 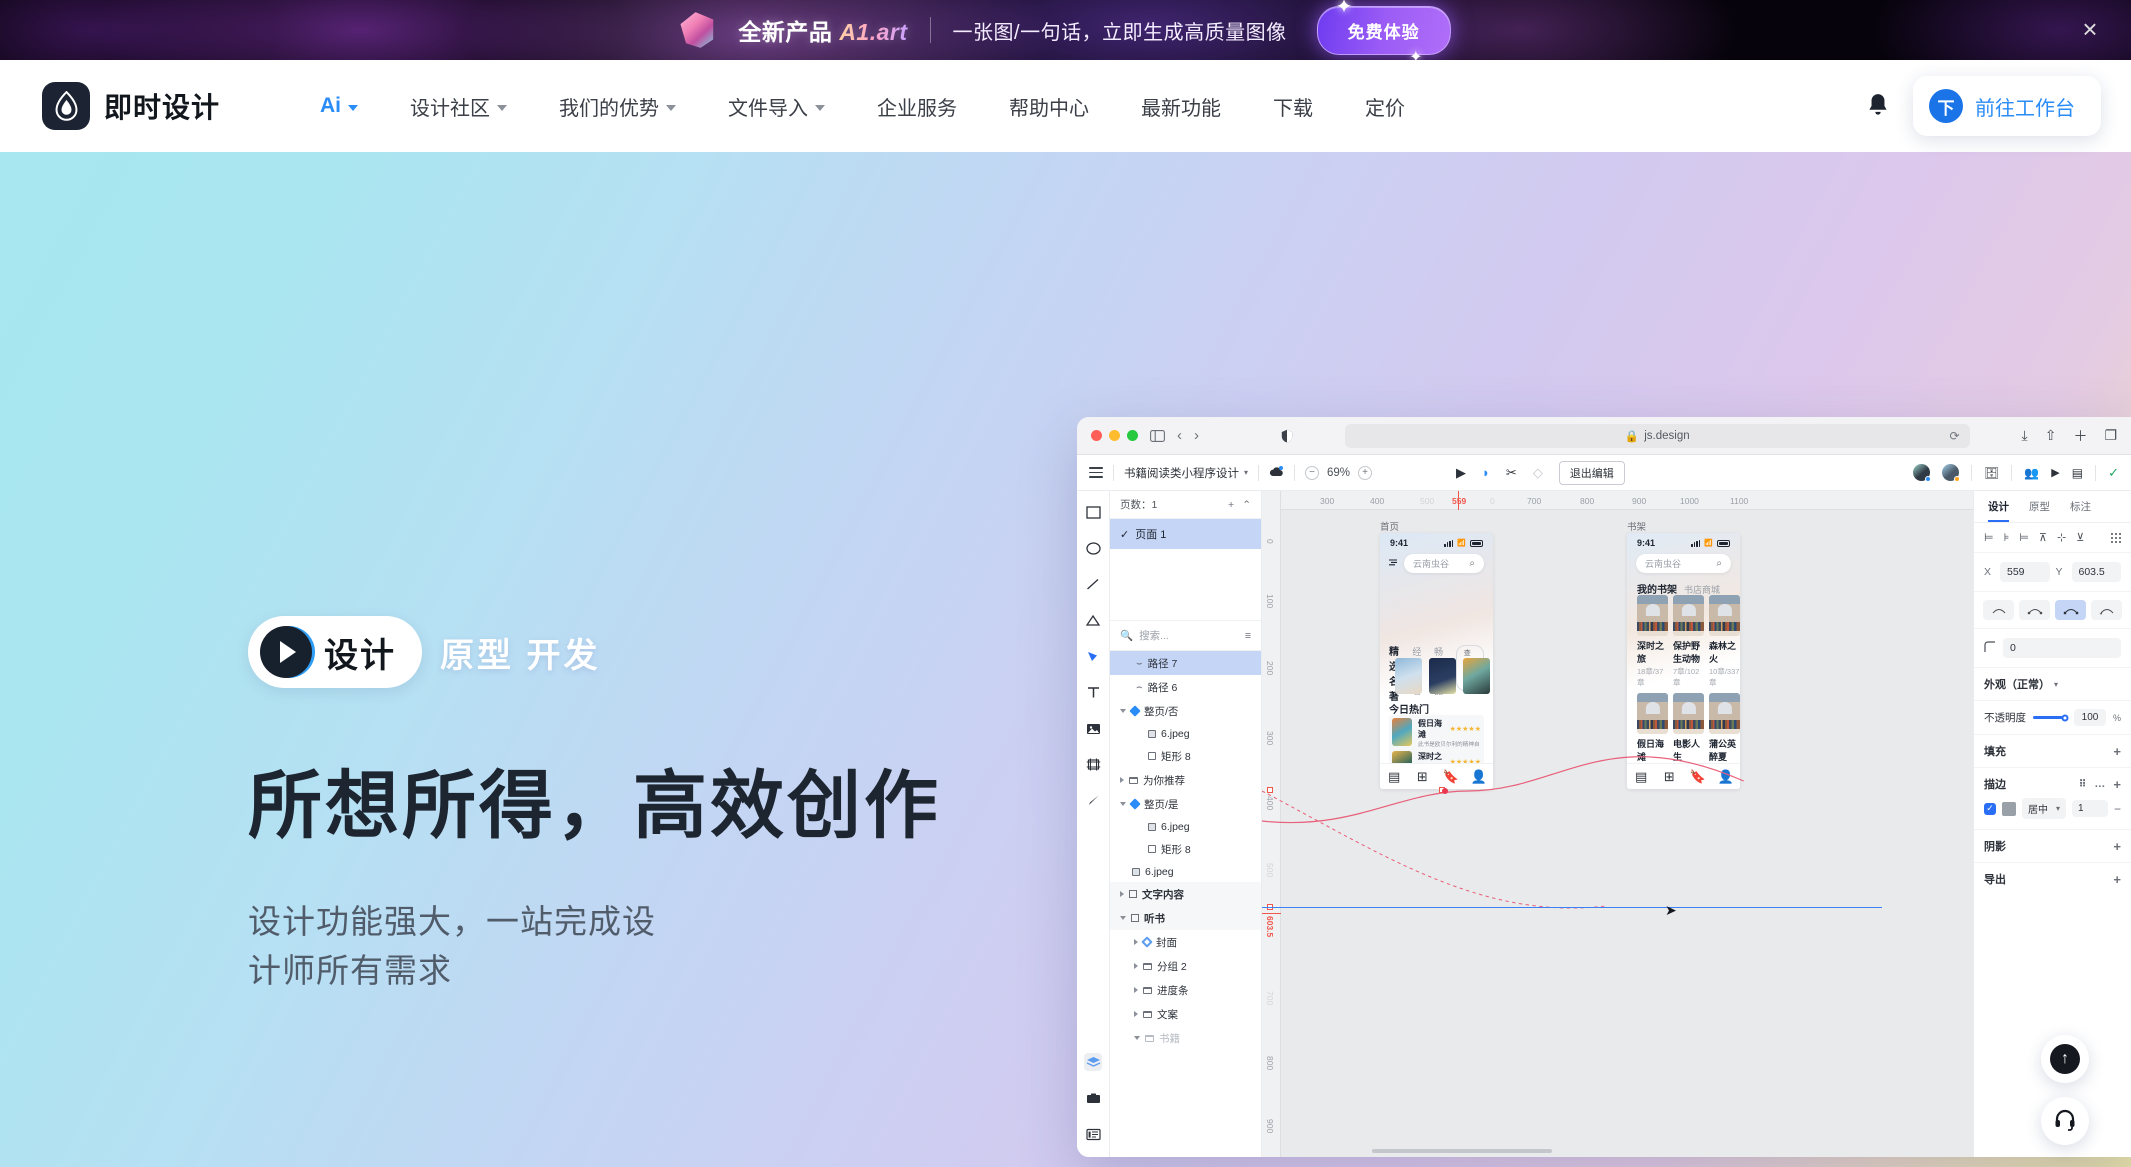 I want to click on go-to-workbench-button: 下 前往工作台, so click(x=2007, y=106).